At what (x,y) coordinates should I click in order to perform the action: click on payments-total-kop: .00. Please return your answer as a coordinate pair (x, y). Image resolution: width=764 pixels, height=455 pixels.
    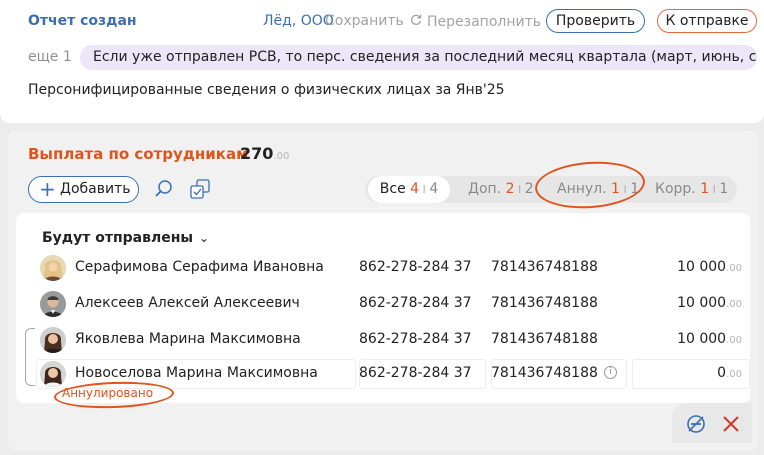
    Looking at the image, I should click on (281, 156).